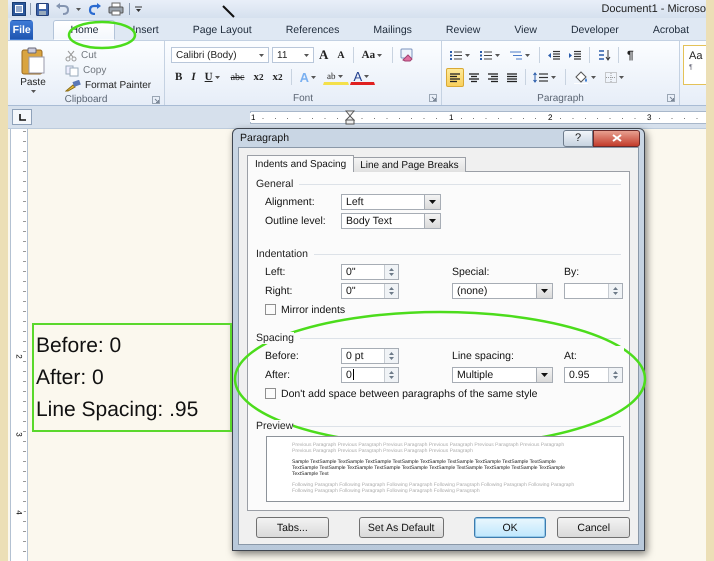 The image size is (714, 561). I want to click on dialog-button: Set As Default, so click(401, 527).